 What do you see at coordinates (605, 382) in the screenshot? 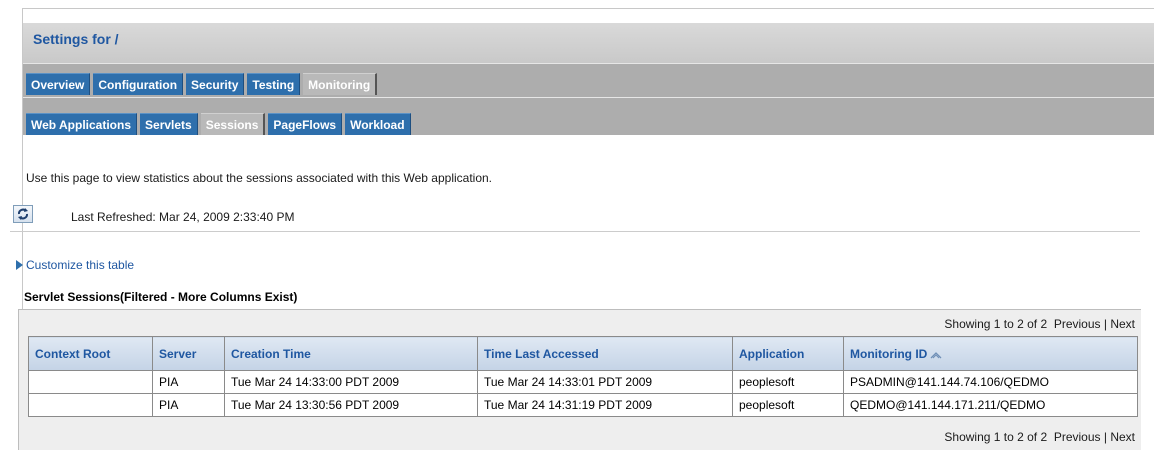
I see `cell-time-last-accessed: Tue Mar 24 14:33:01 PDT 2009` at bounding box center [605, 382].